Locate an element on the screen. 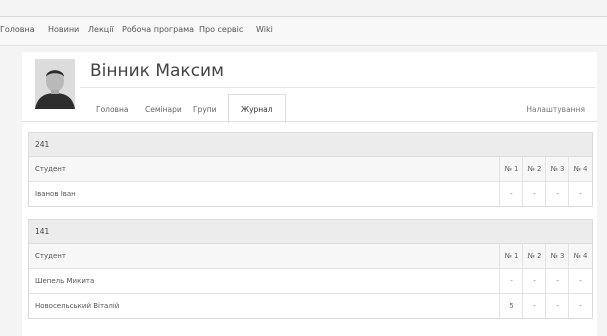 The width and height of the screenshot is (607, 336). nav-lectures: Лекції is located at coordinates (101, 29).